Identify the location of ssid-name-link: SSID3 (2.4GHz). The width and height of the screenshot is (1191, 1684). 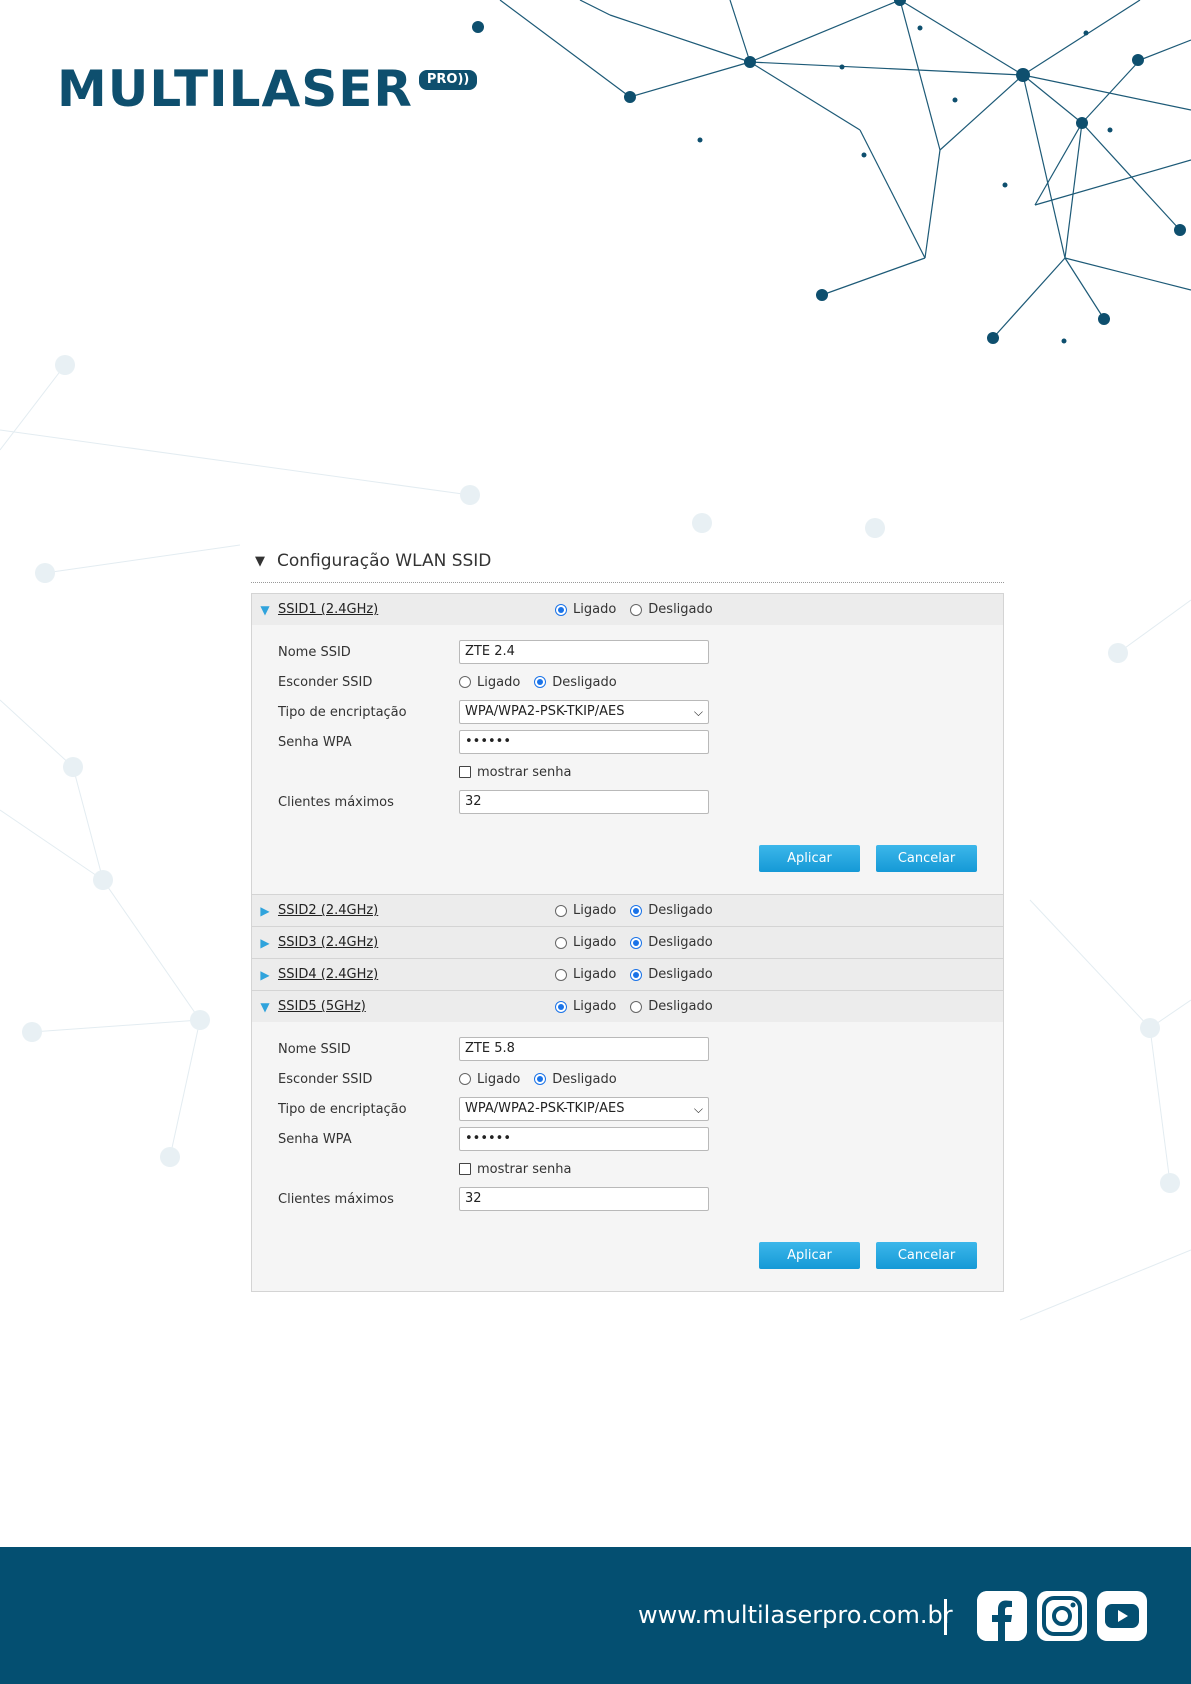
(328, 942).